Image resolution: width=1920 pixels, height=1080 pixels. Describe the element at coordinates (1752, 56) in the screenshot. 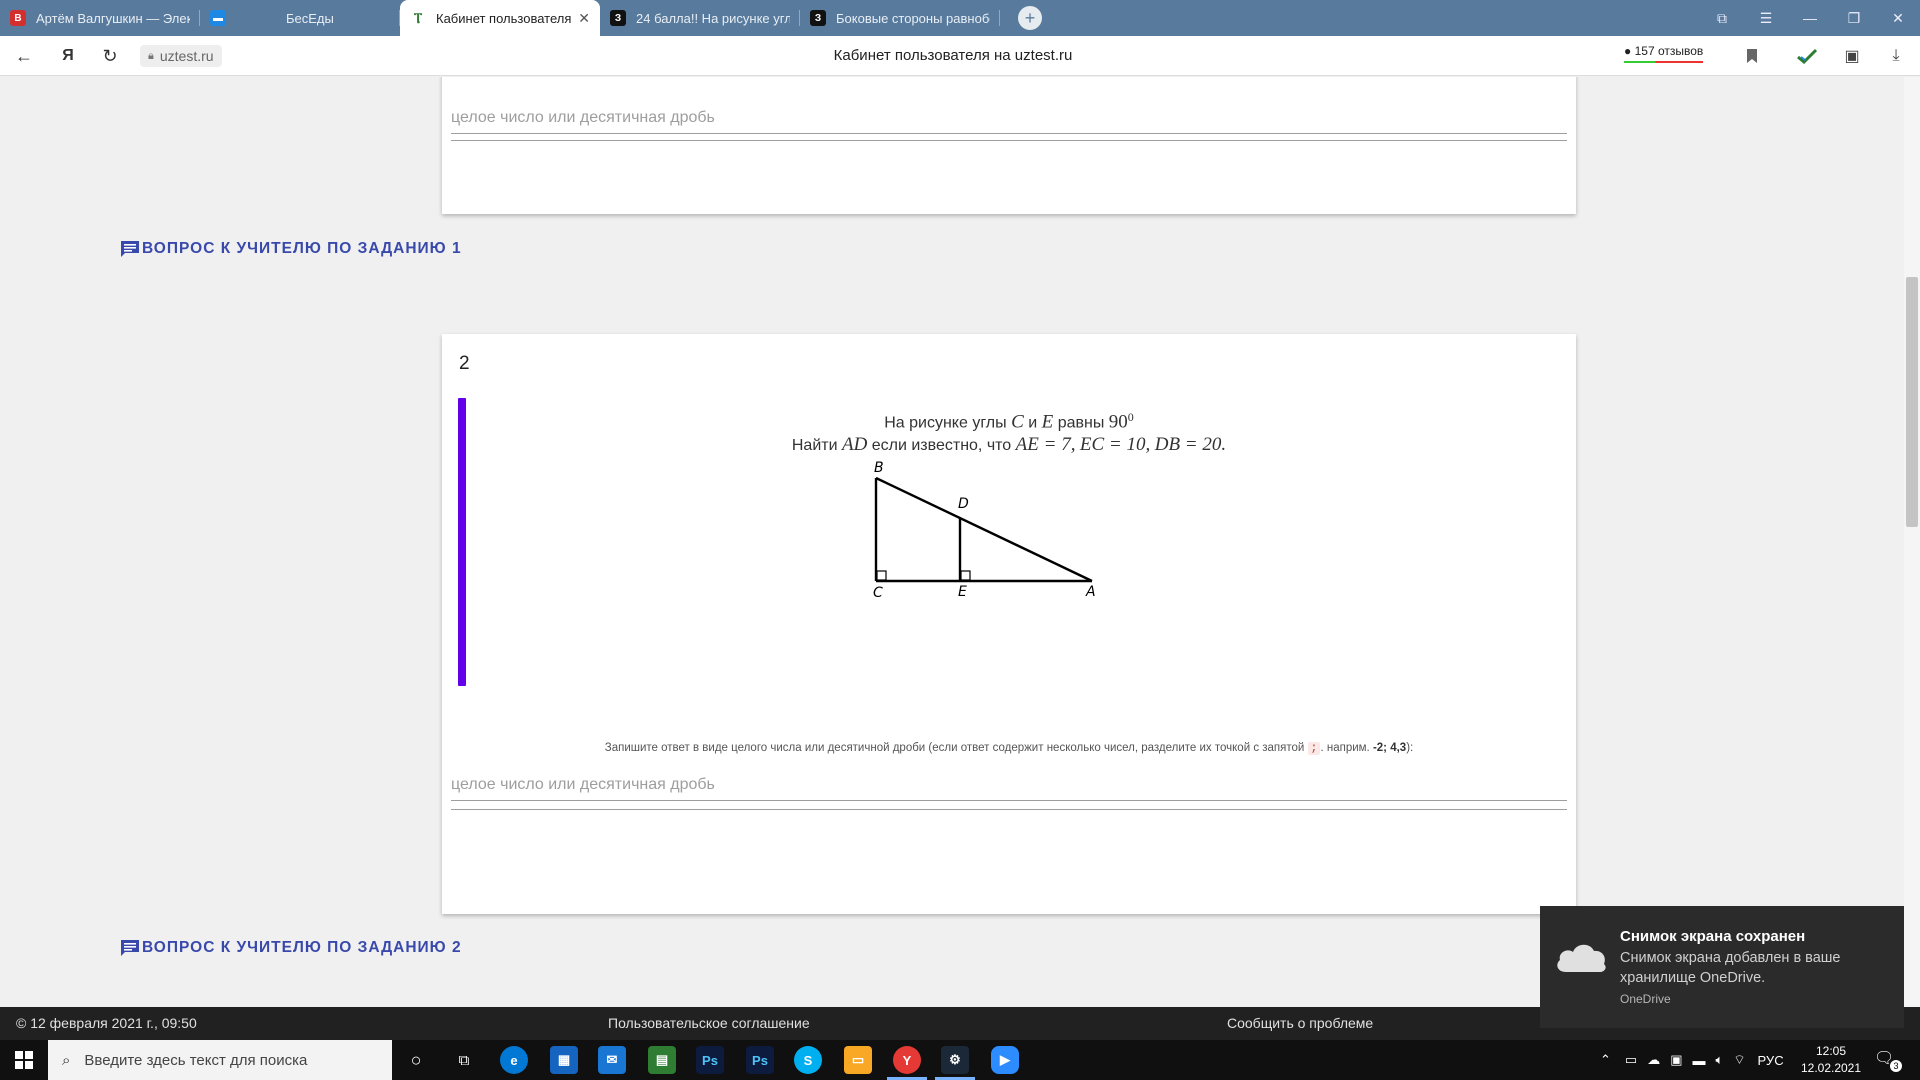

I see `bookmark-icon` at that location.